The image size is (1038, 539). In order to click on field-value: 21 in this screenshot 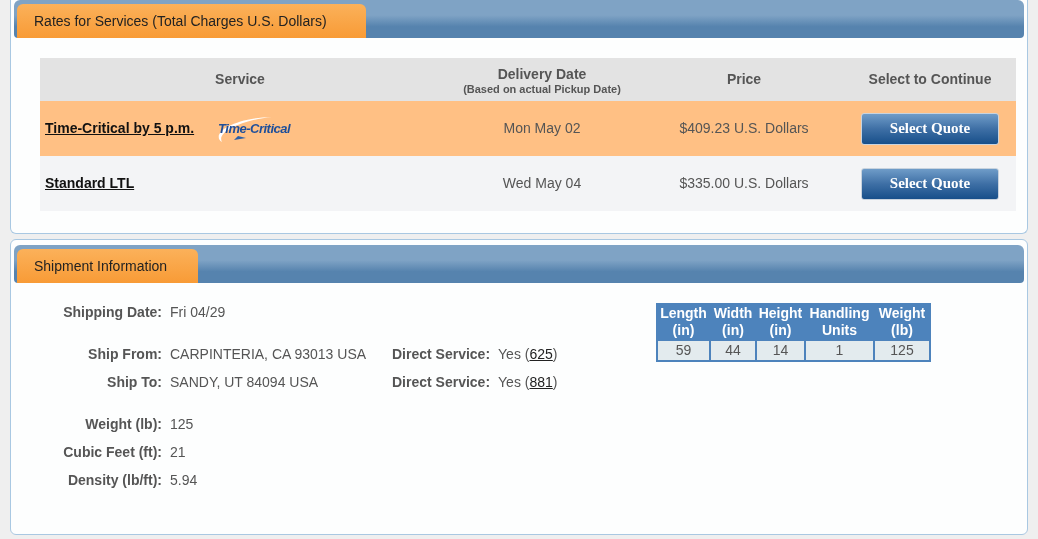, I will do `click(178, 452)`.